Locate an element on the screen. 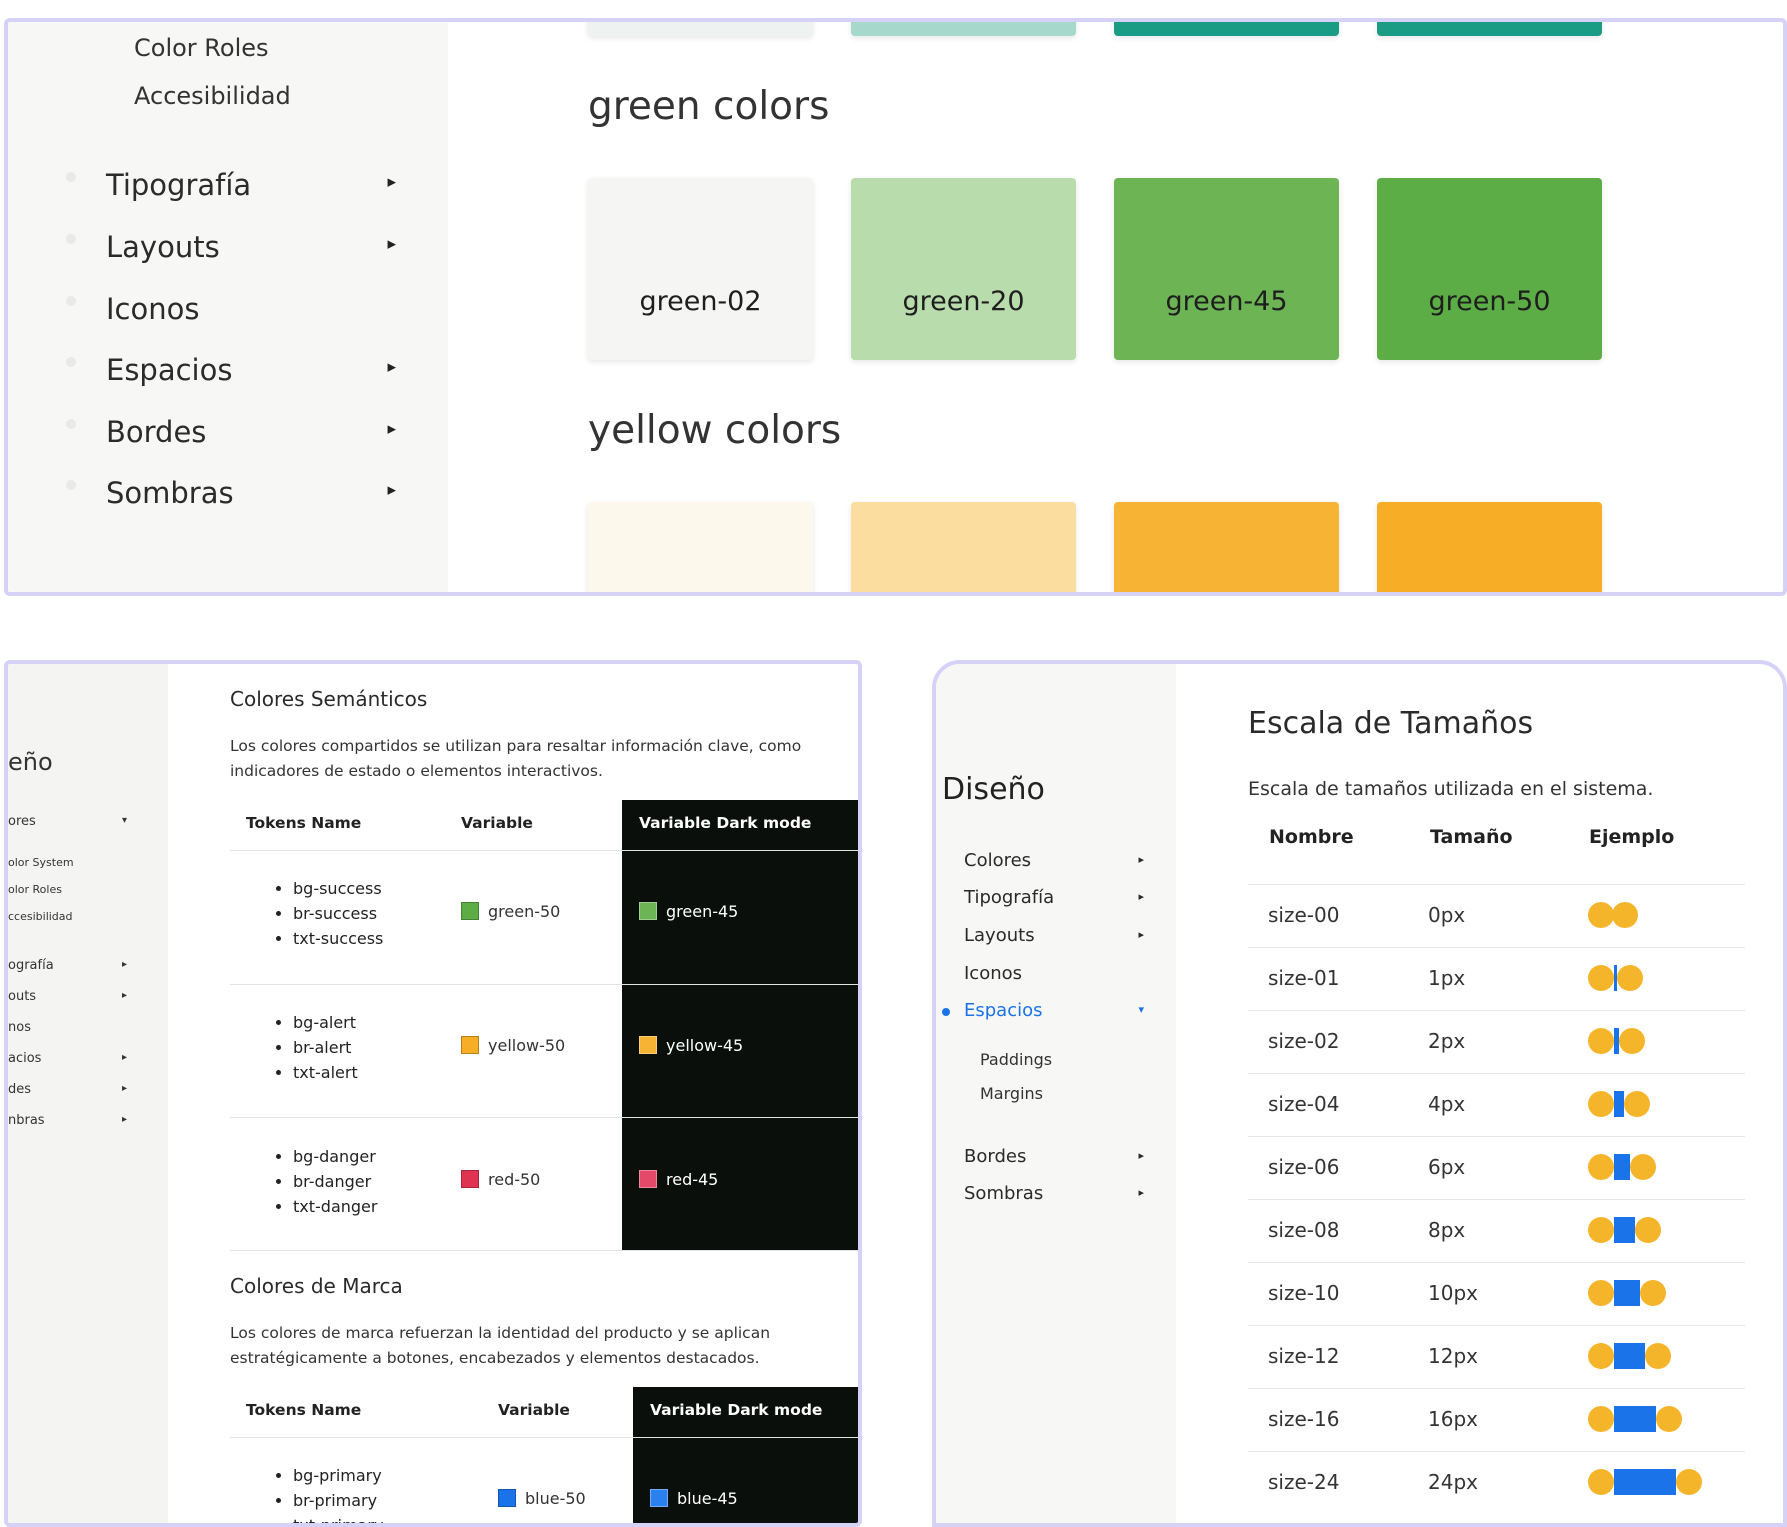  sidebar-item-colores: Colores ▸ is located at coordinates (1054, 860).